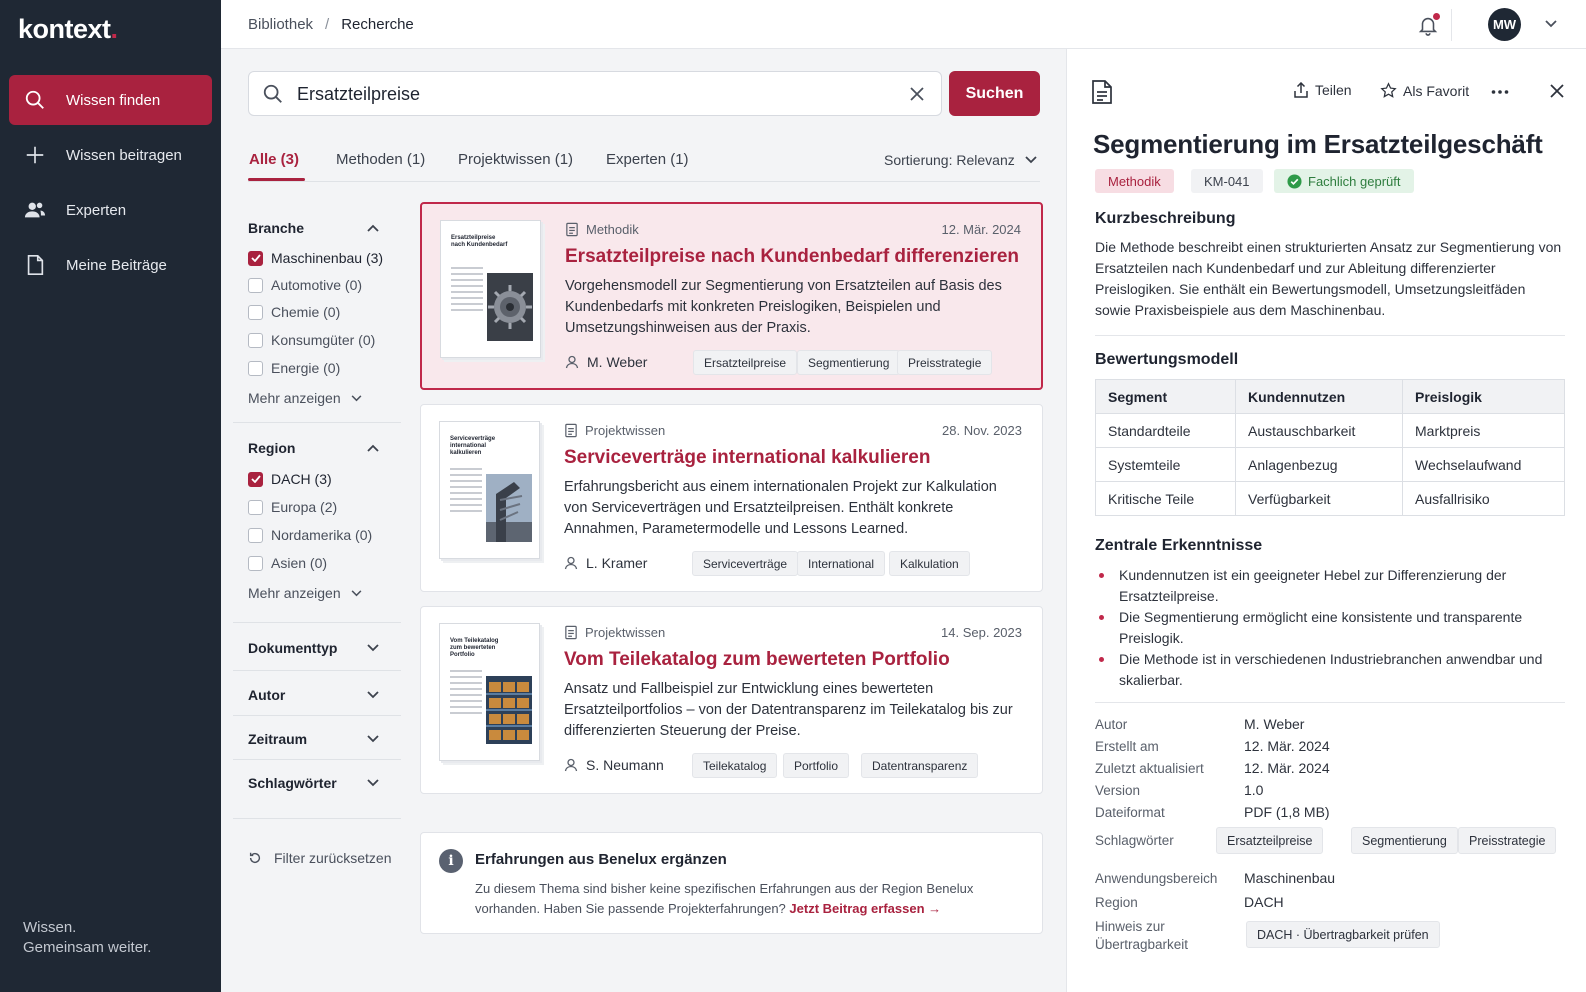 The width and height of the screenshot is (1586, 992). I want to click on sidebar-item-wissen-finden: Wissen finden, so click(110, 100).